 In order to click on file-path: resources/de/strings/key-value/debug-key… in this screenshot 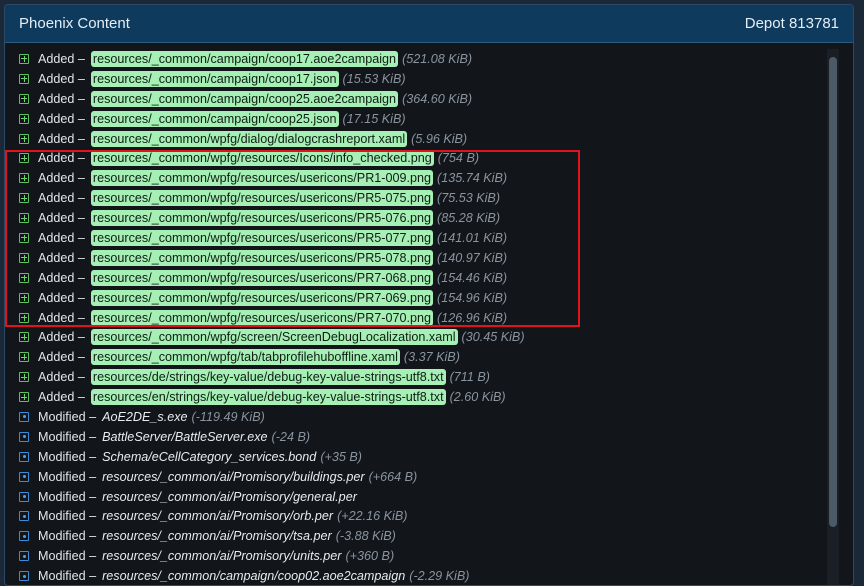, I will do `click(268, 377)`.